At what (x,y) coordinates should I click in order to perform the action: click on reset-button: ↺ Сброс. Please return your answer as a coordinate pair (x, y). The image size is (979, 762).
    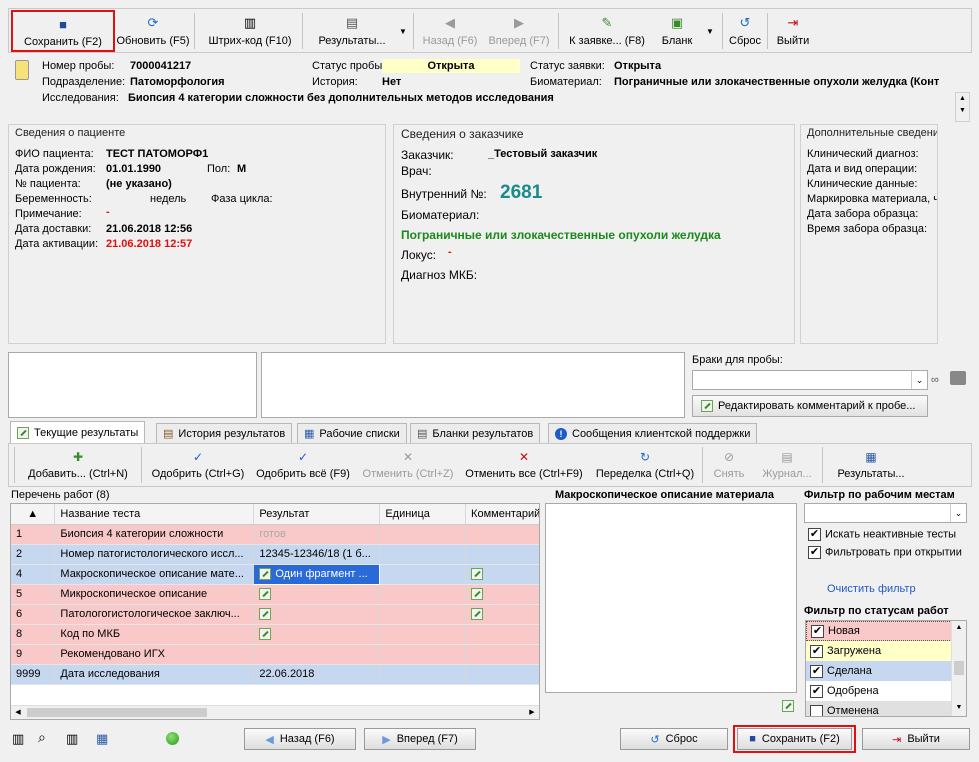
    Looking at the image, I should click on (745, 31).